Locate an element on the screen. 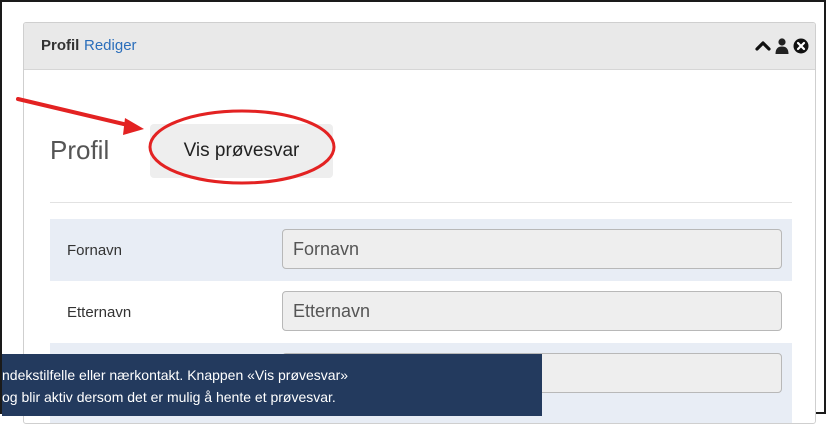  profile-heading: Profil is located at coordinates (80, 150).